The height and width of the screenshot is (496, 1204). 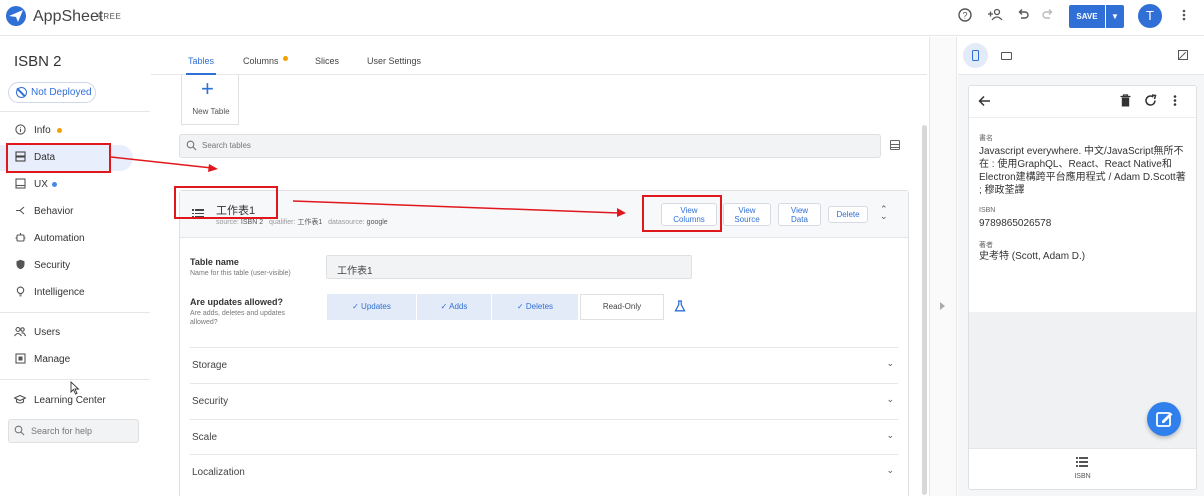 What do you see at coordinates (75, 333) in the screenshot?
I see `sidebar-item-users: Users` at bounding box center [75, 333].